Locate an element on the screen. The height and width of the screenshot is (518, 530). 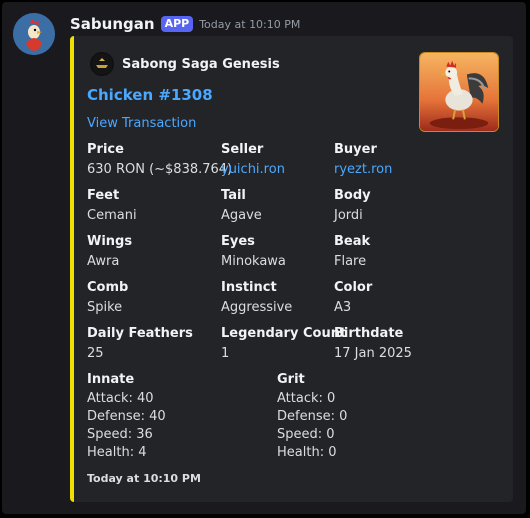
rooster-image-icon is located at coordinates (459, 92).